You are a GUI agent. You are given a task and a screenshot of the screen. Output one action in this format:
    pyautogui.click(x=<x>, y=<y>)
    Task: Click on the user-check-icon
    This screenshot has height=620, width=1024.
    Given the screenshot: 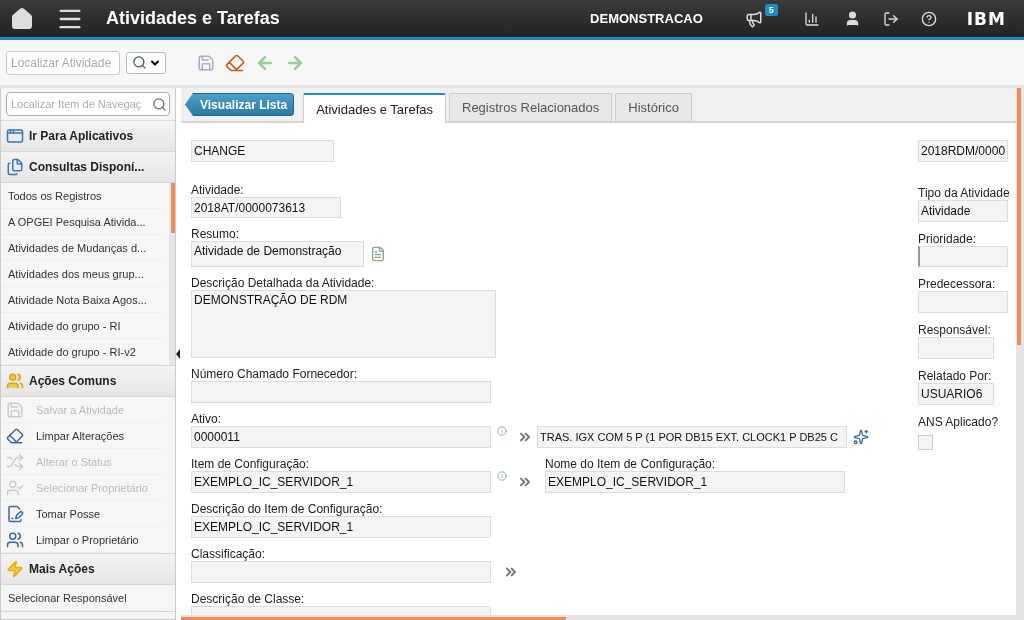 What is the action you would take?
    pyautogui.click(x=15, y=487)
    